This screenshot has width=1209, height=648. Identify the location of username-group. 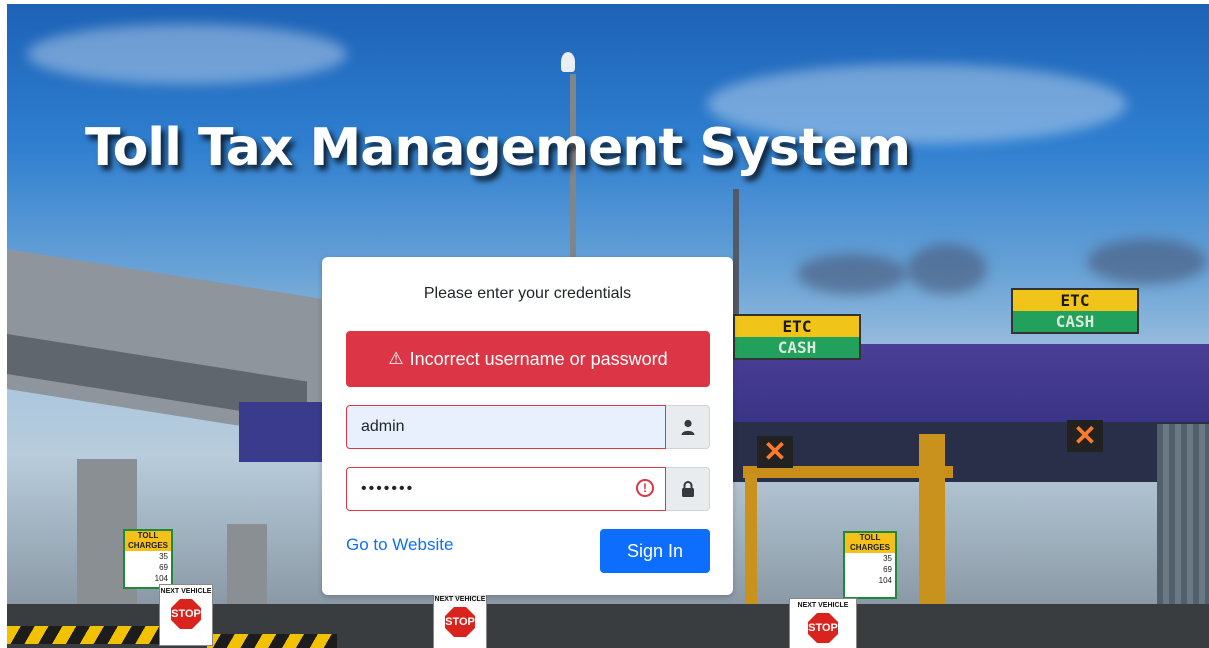
(528, 427).